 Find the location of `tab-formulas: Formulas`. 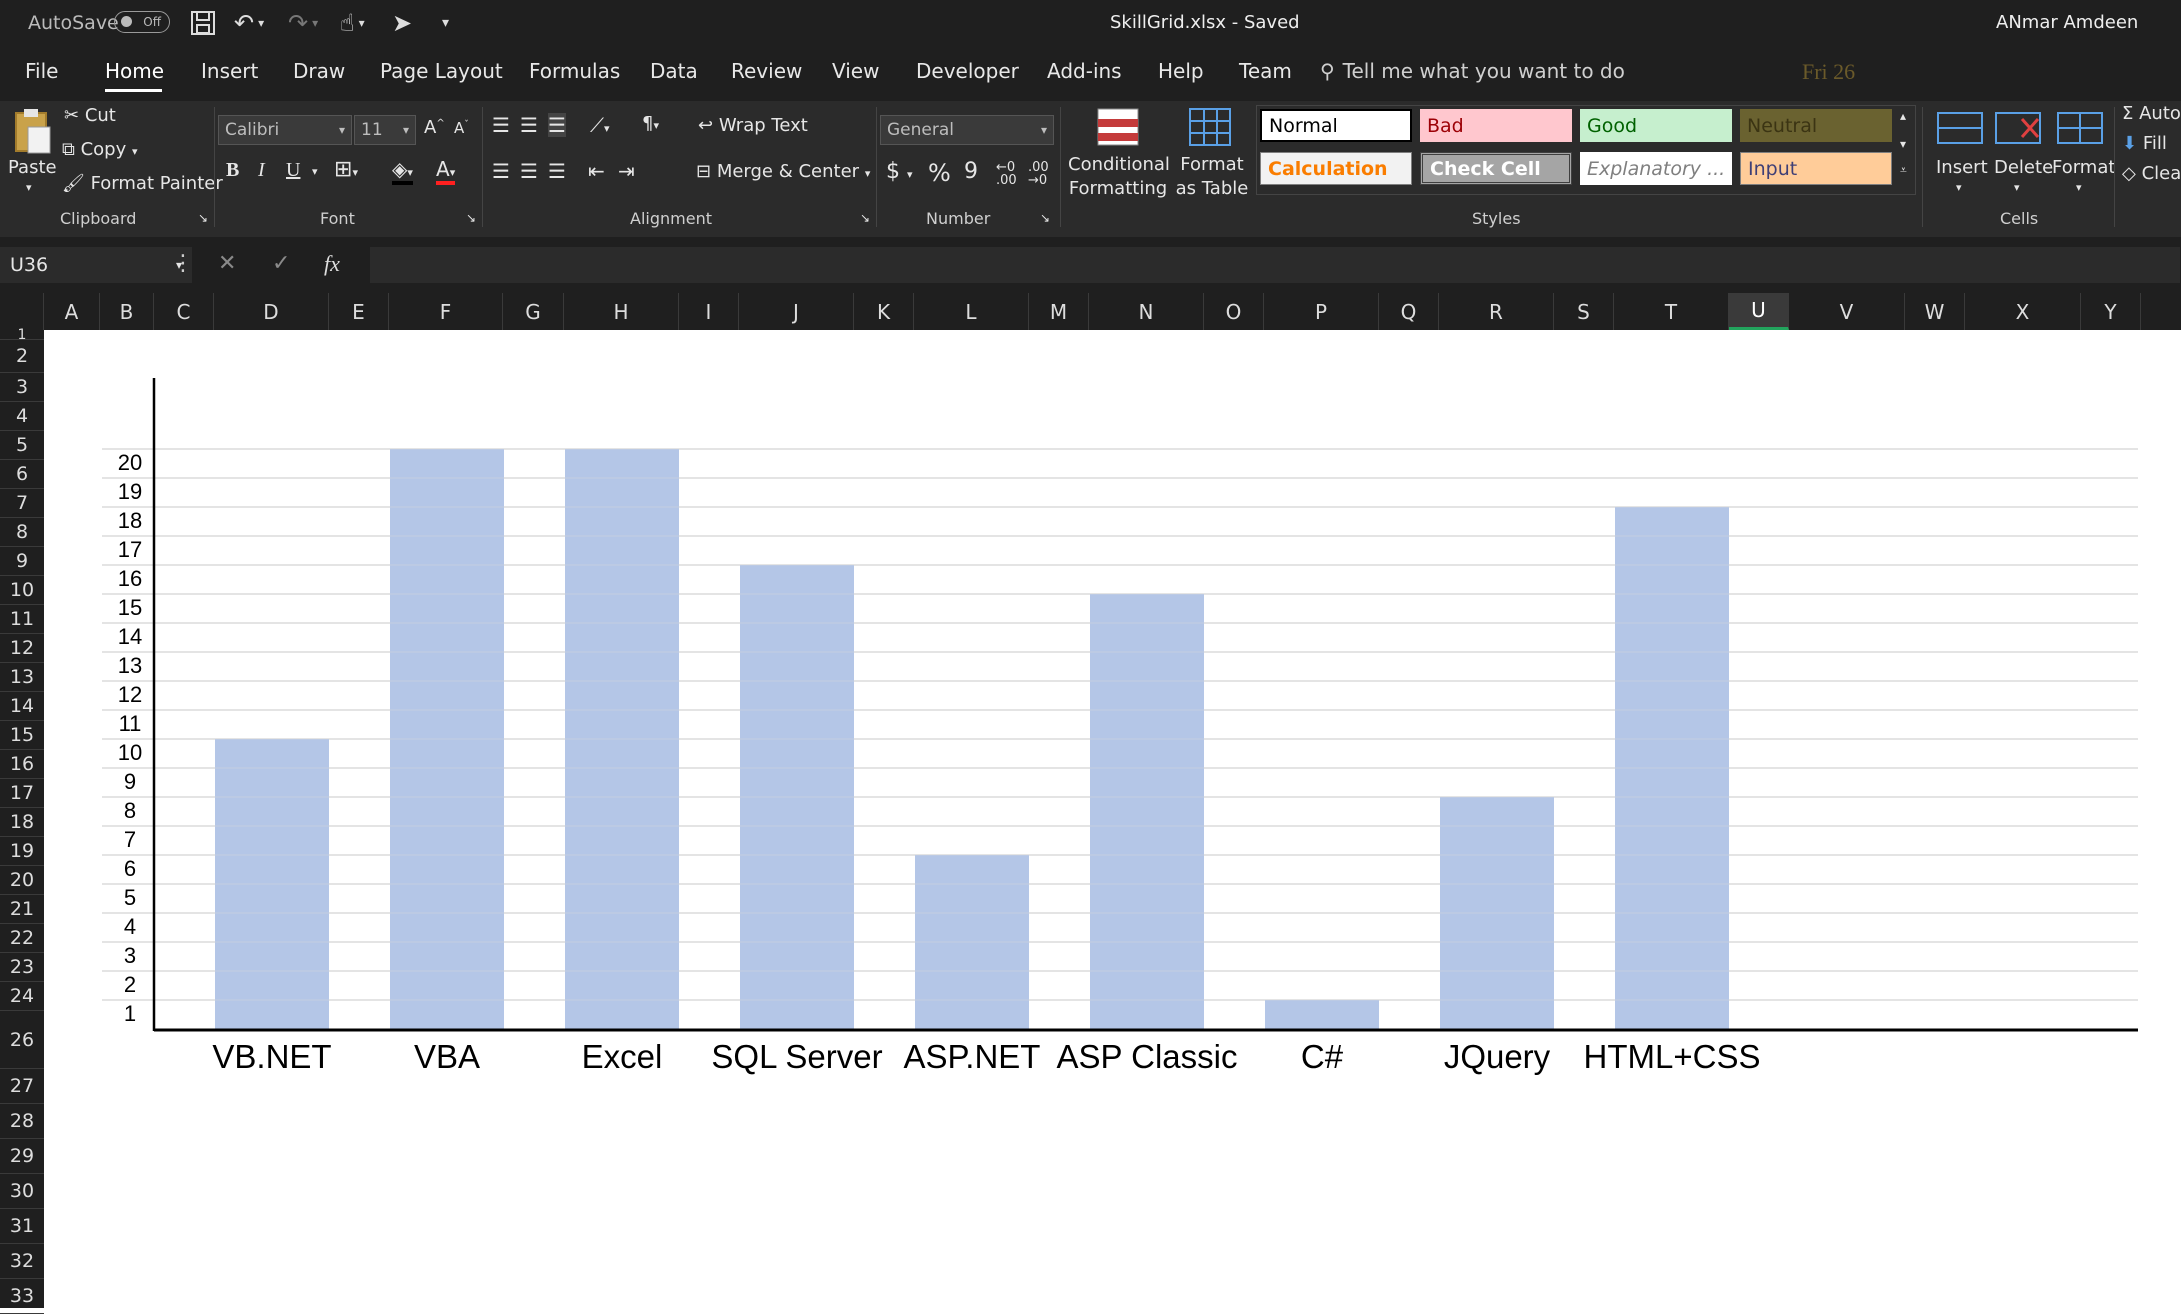

tab-formulas: Formulas is located at coordinates (574, 71).